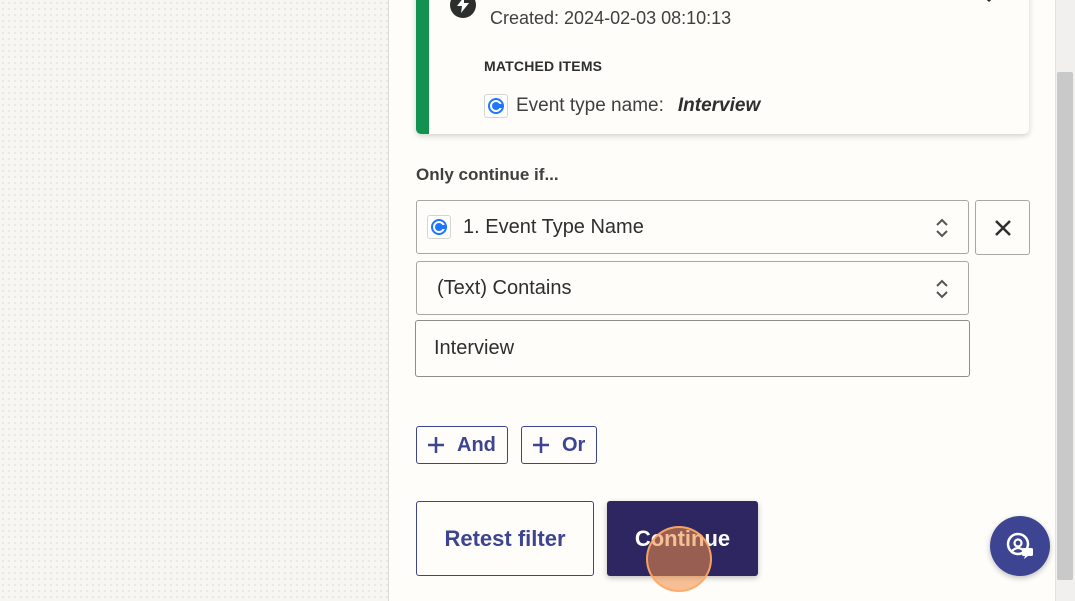  What do you see at coordinates (422, 67) in the screenshot?
I see `card-accent-bar` at bounding box center [422, 67].